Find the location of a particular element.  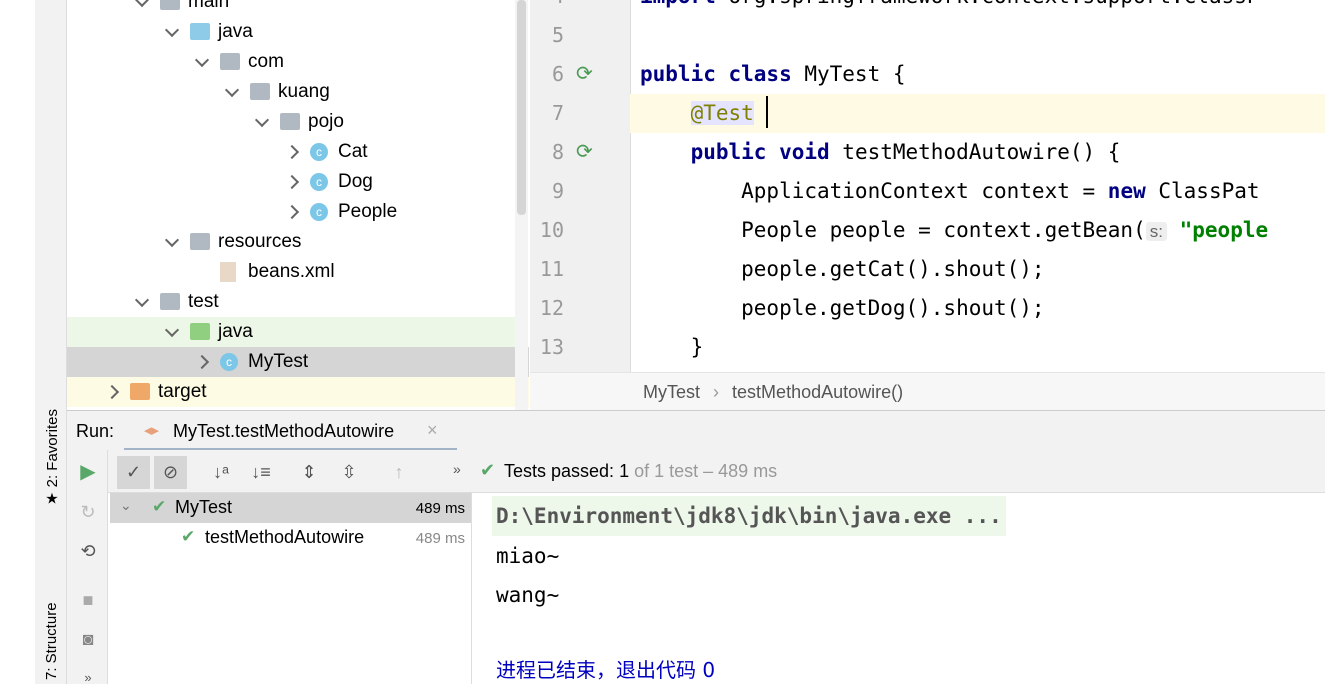

sort-alpha-icon: ↓ᵃ is located at coordinates (221, 472).